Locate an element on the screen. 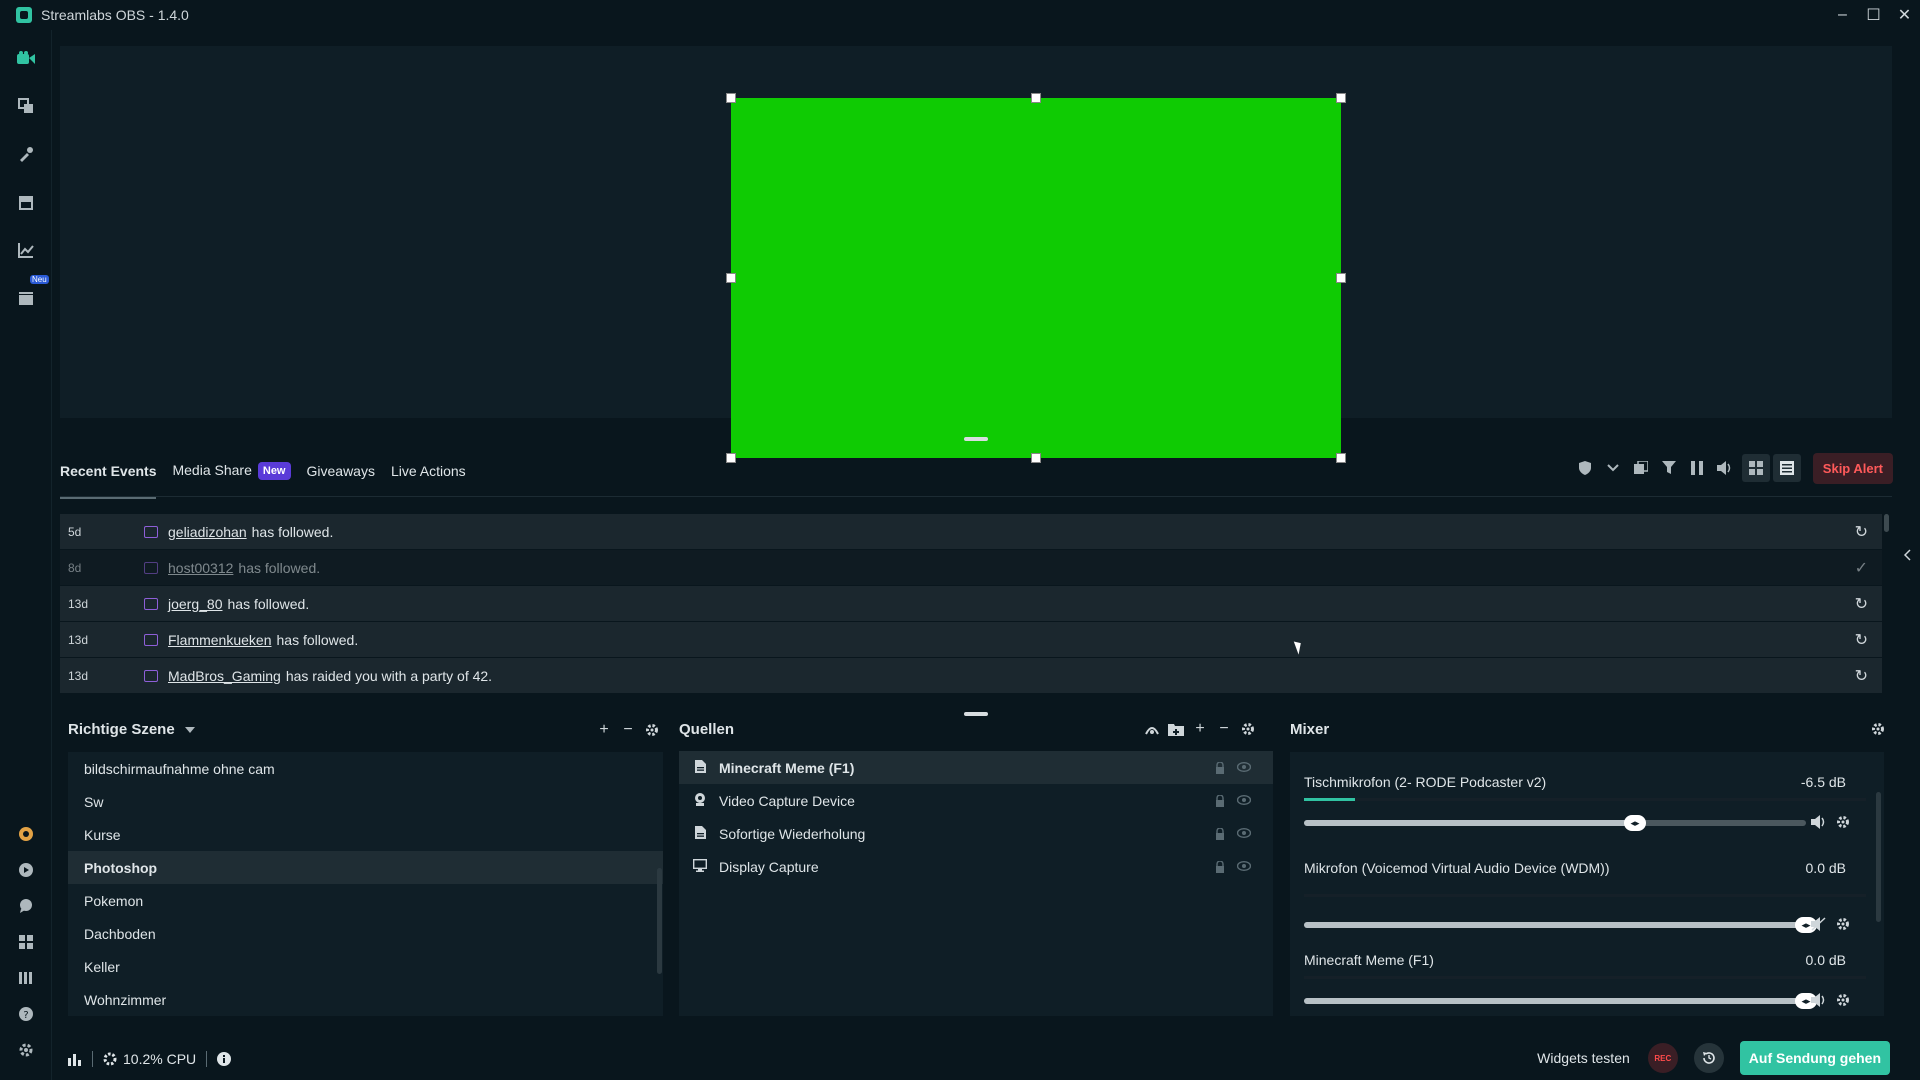 The height and width of the screenshot is (1080, 1920). scene-item: Kurse is located at coordinates (365, 834).